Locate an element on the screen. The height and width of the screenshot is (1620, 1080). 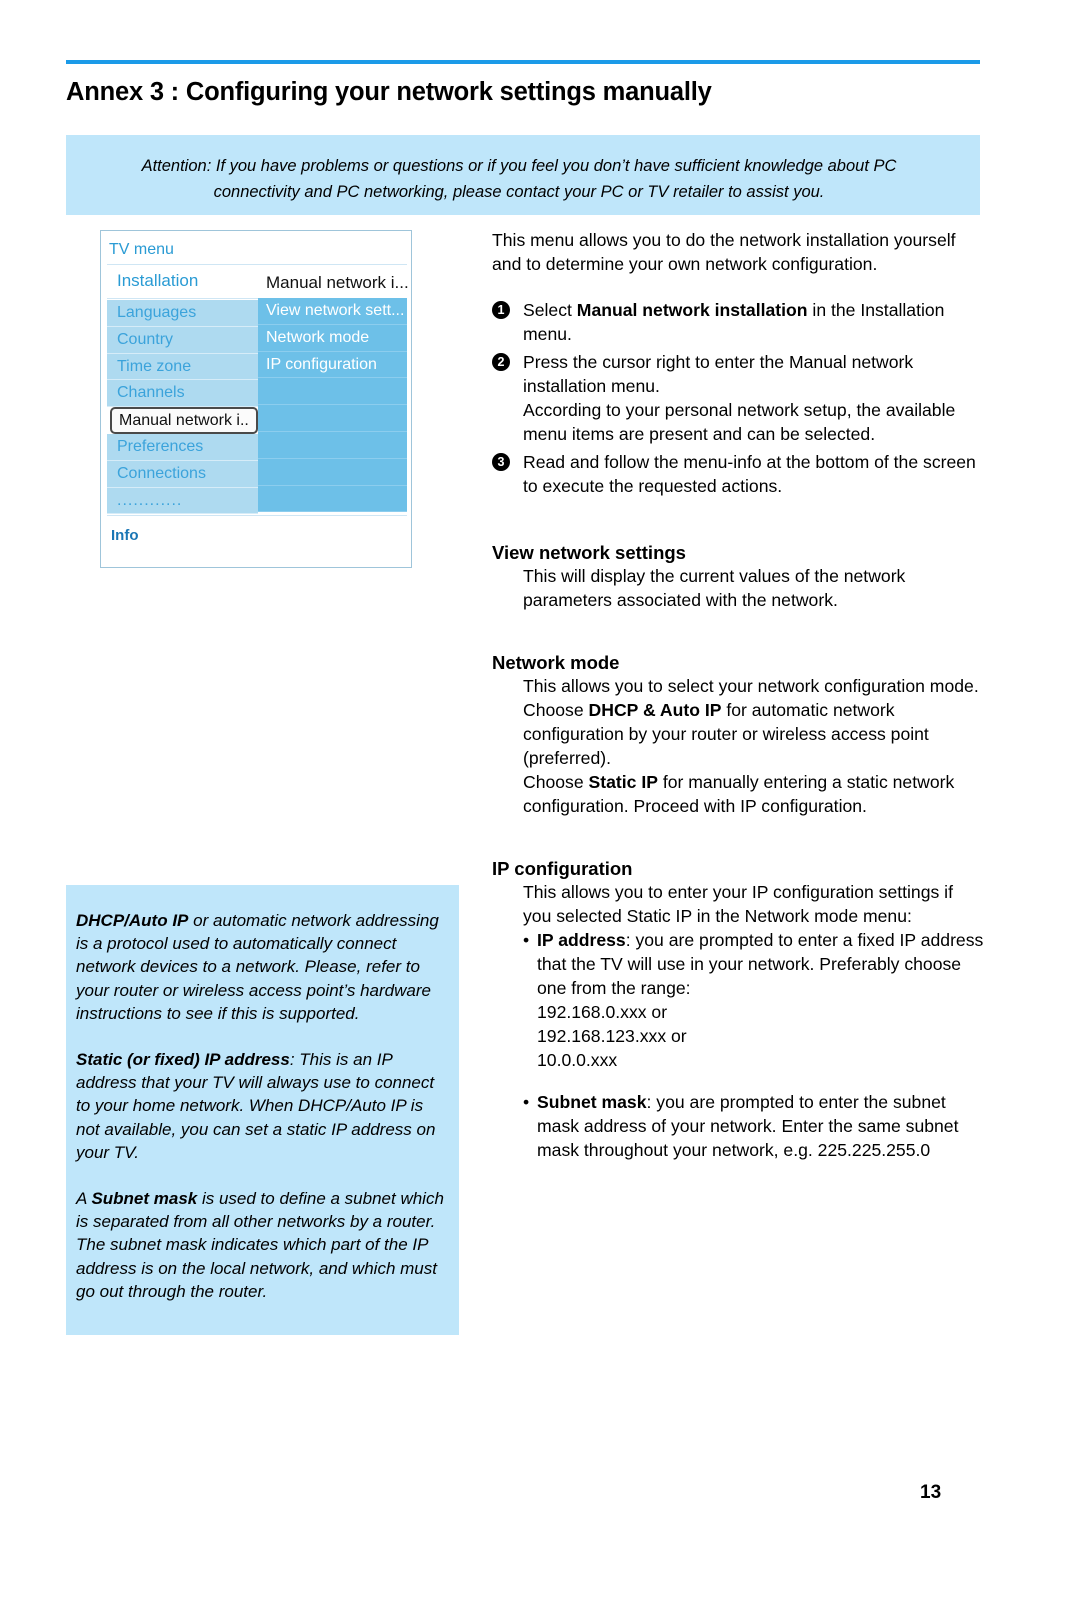
section-heading-ip-configuration: IP configuration is located at coordinates (562, 868).